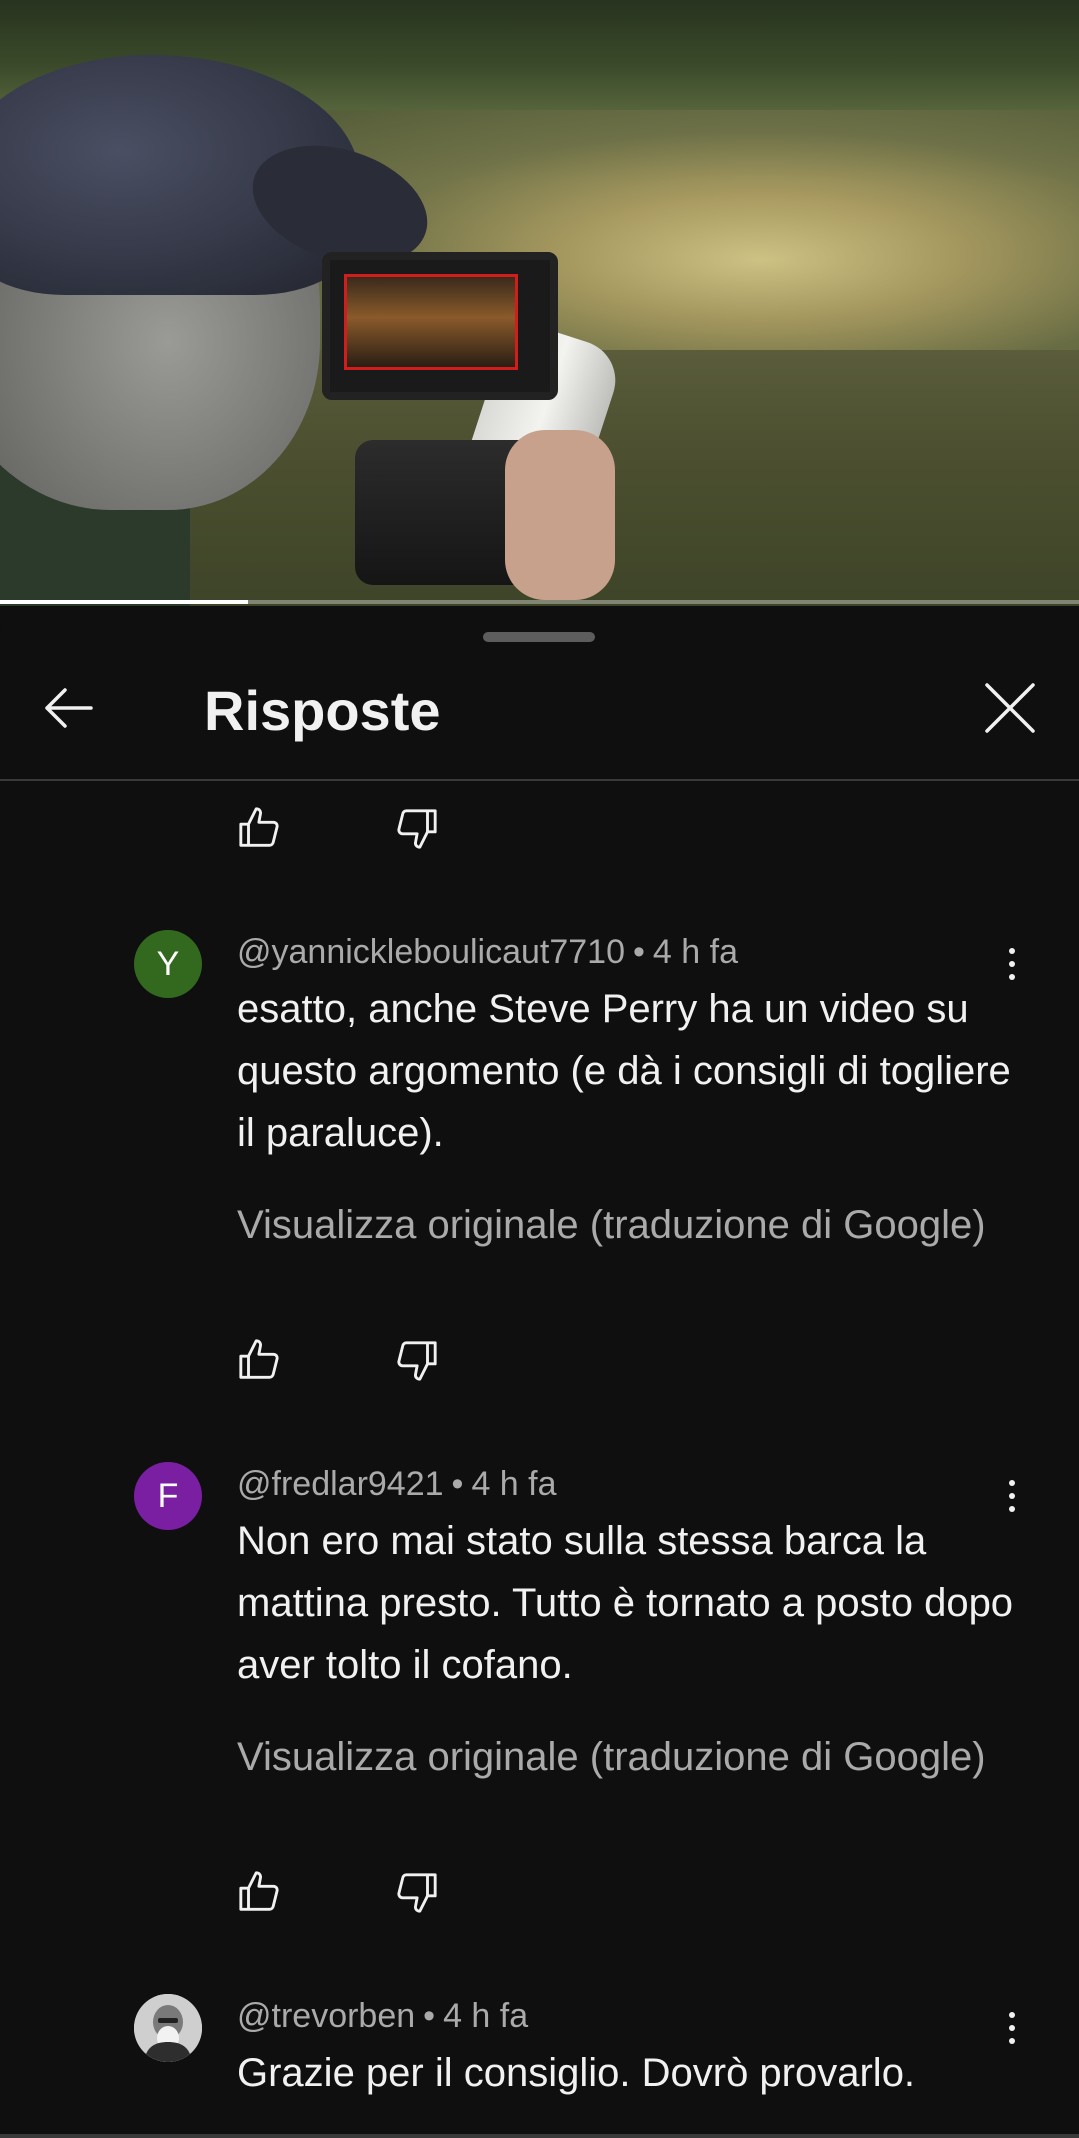 This screenshot has height=2138, width=1079. I want to click on comment-author: @fredlar9421, so click(340, 1484).